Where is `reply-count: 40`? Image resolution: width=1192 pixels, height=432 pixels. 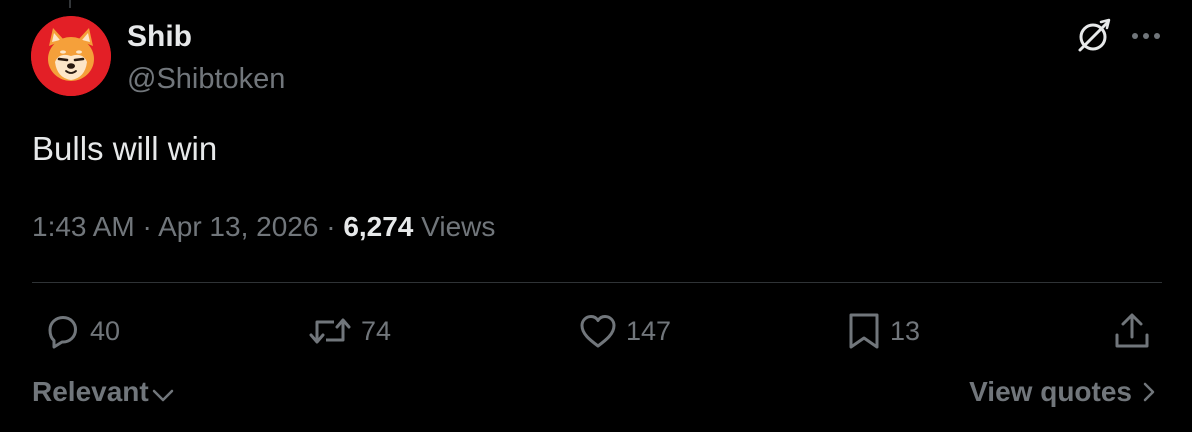 reply-count: 40 is located at coordinates (105, 330).